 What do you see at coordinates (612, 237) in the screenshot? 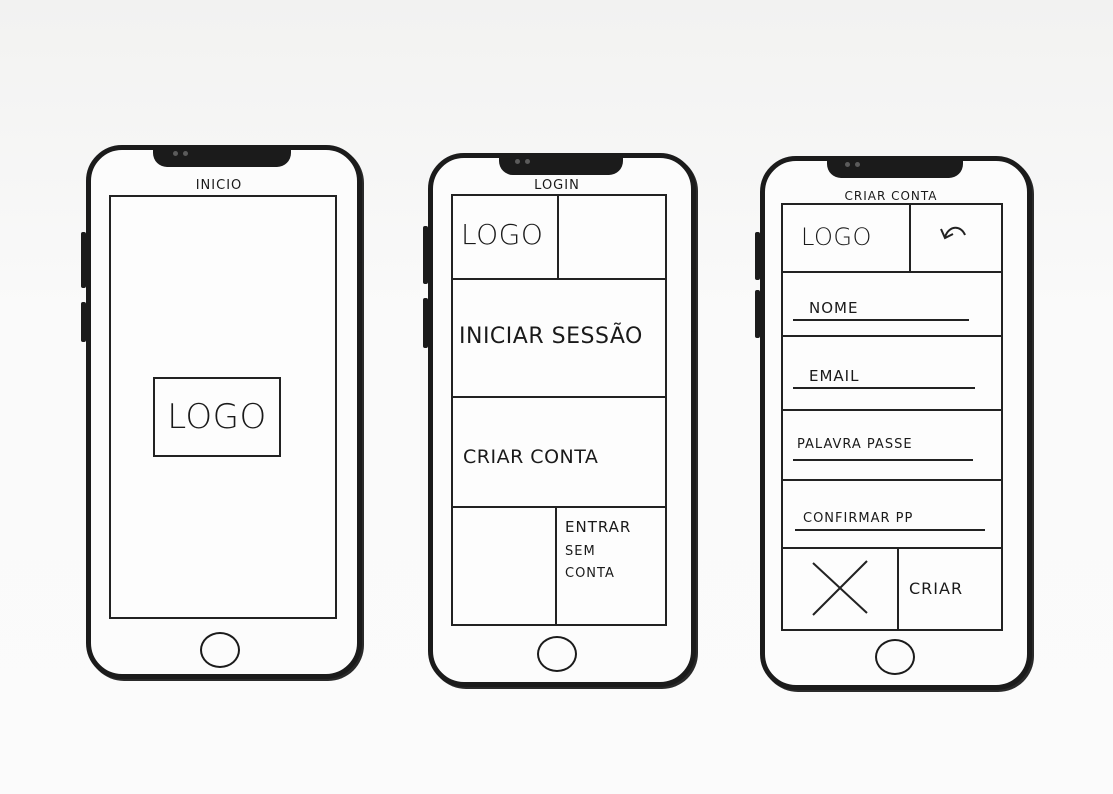
I see `header-empty-cell` at bounding box center [612, 237].